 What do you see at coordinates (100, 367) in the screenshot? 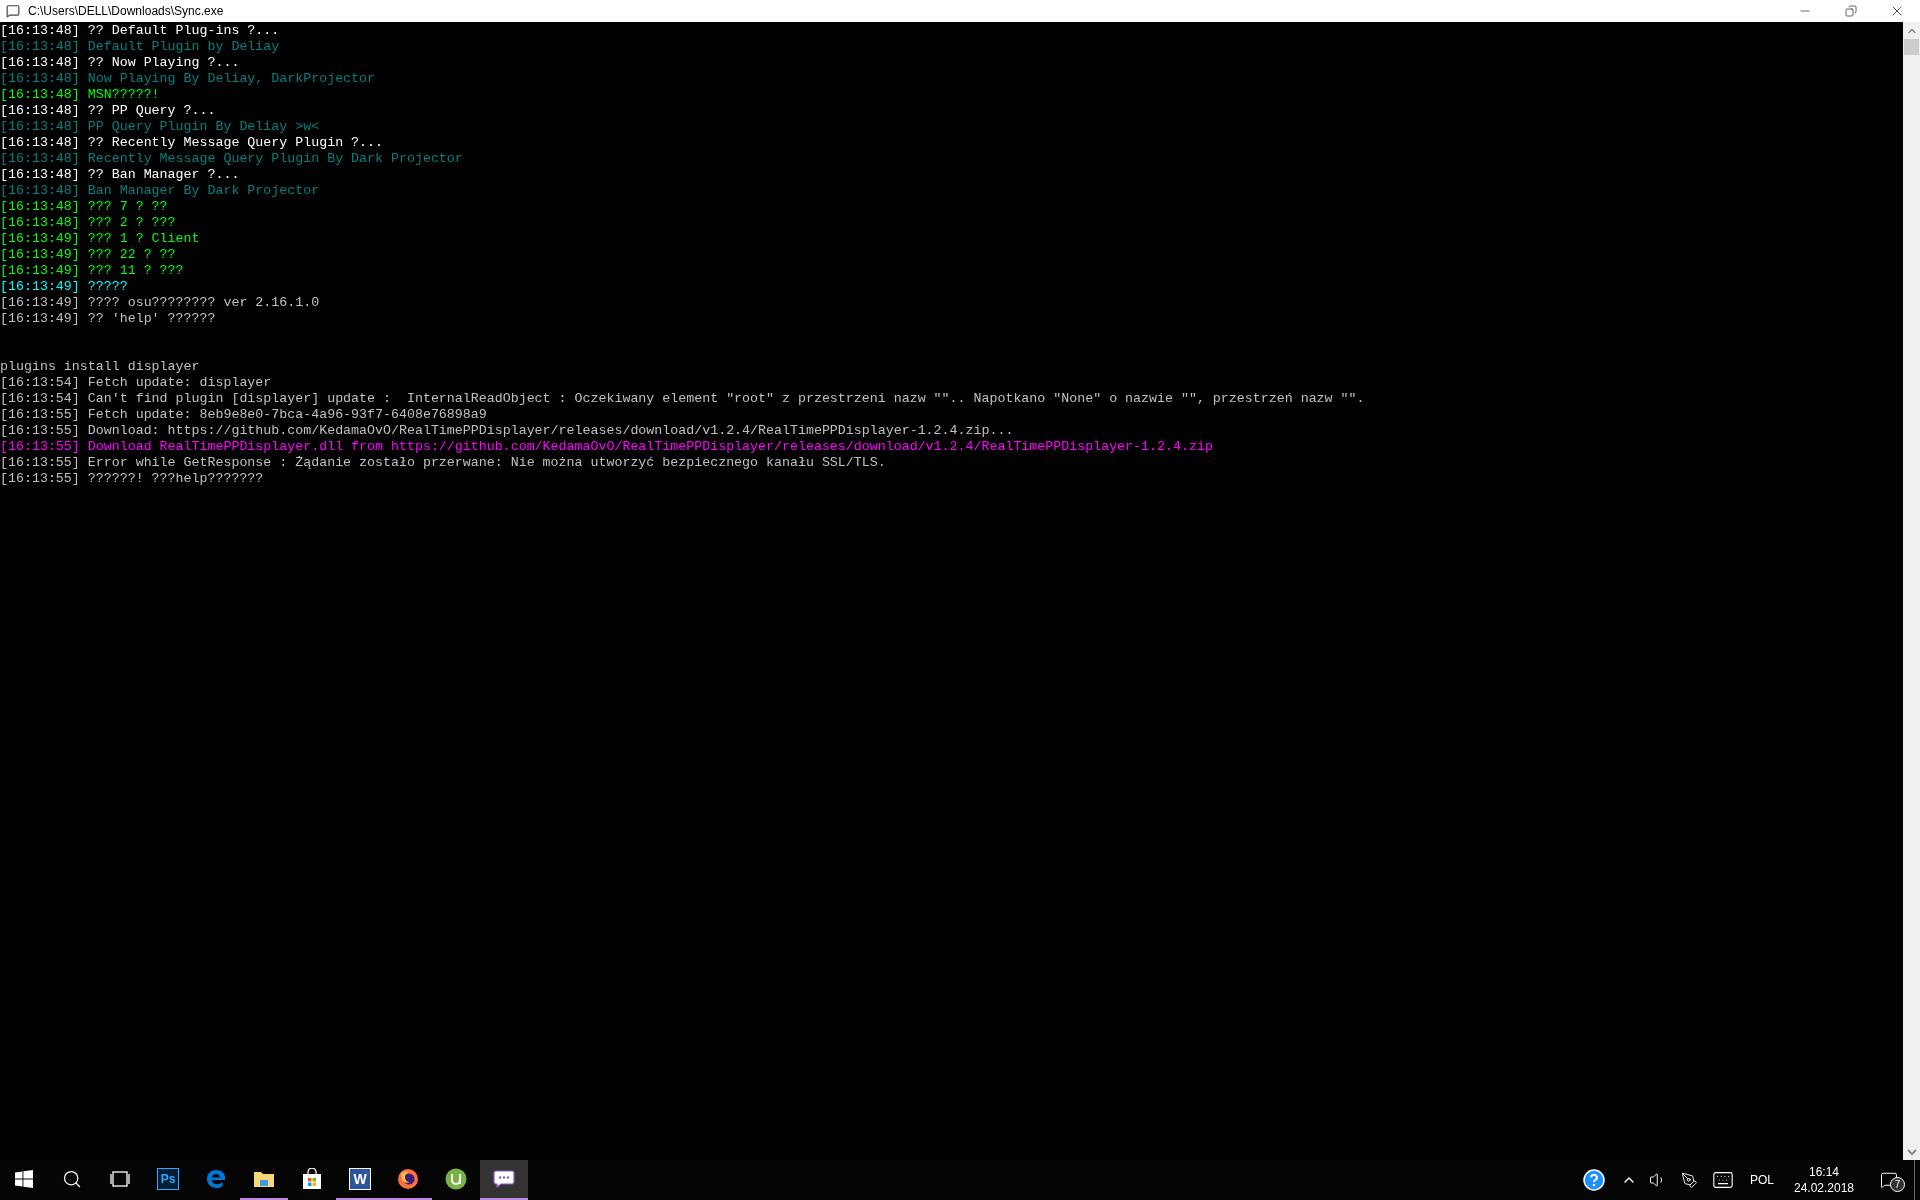
I see `command-line: plugins install displayer` at bounding box center [100, 367].